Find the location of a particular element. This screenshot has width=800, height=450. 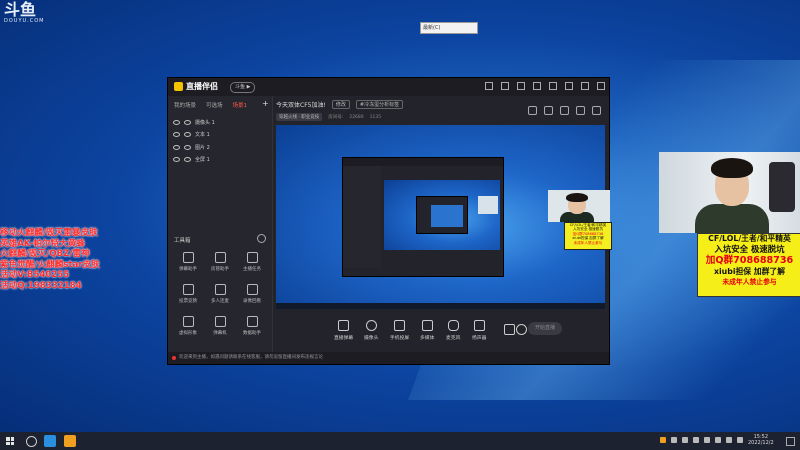

message-icon is located at coordinates (505, 86).